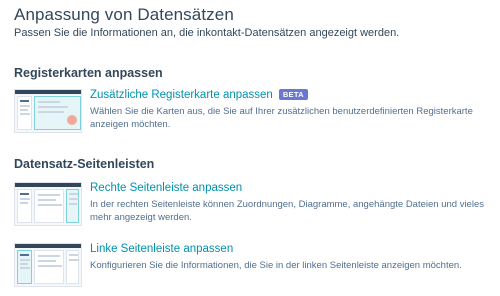 The height and width of the screenshot is (296, 500). Describe the element at coordinates (161, 249) in the screenshot. I see `left-sidebar-link: Linke Seitenleiste anpassen` at that location.